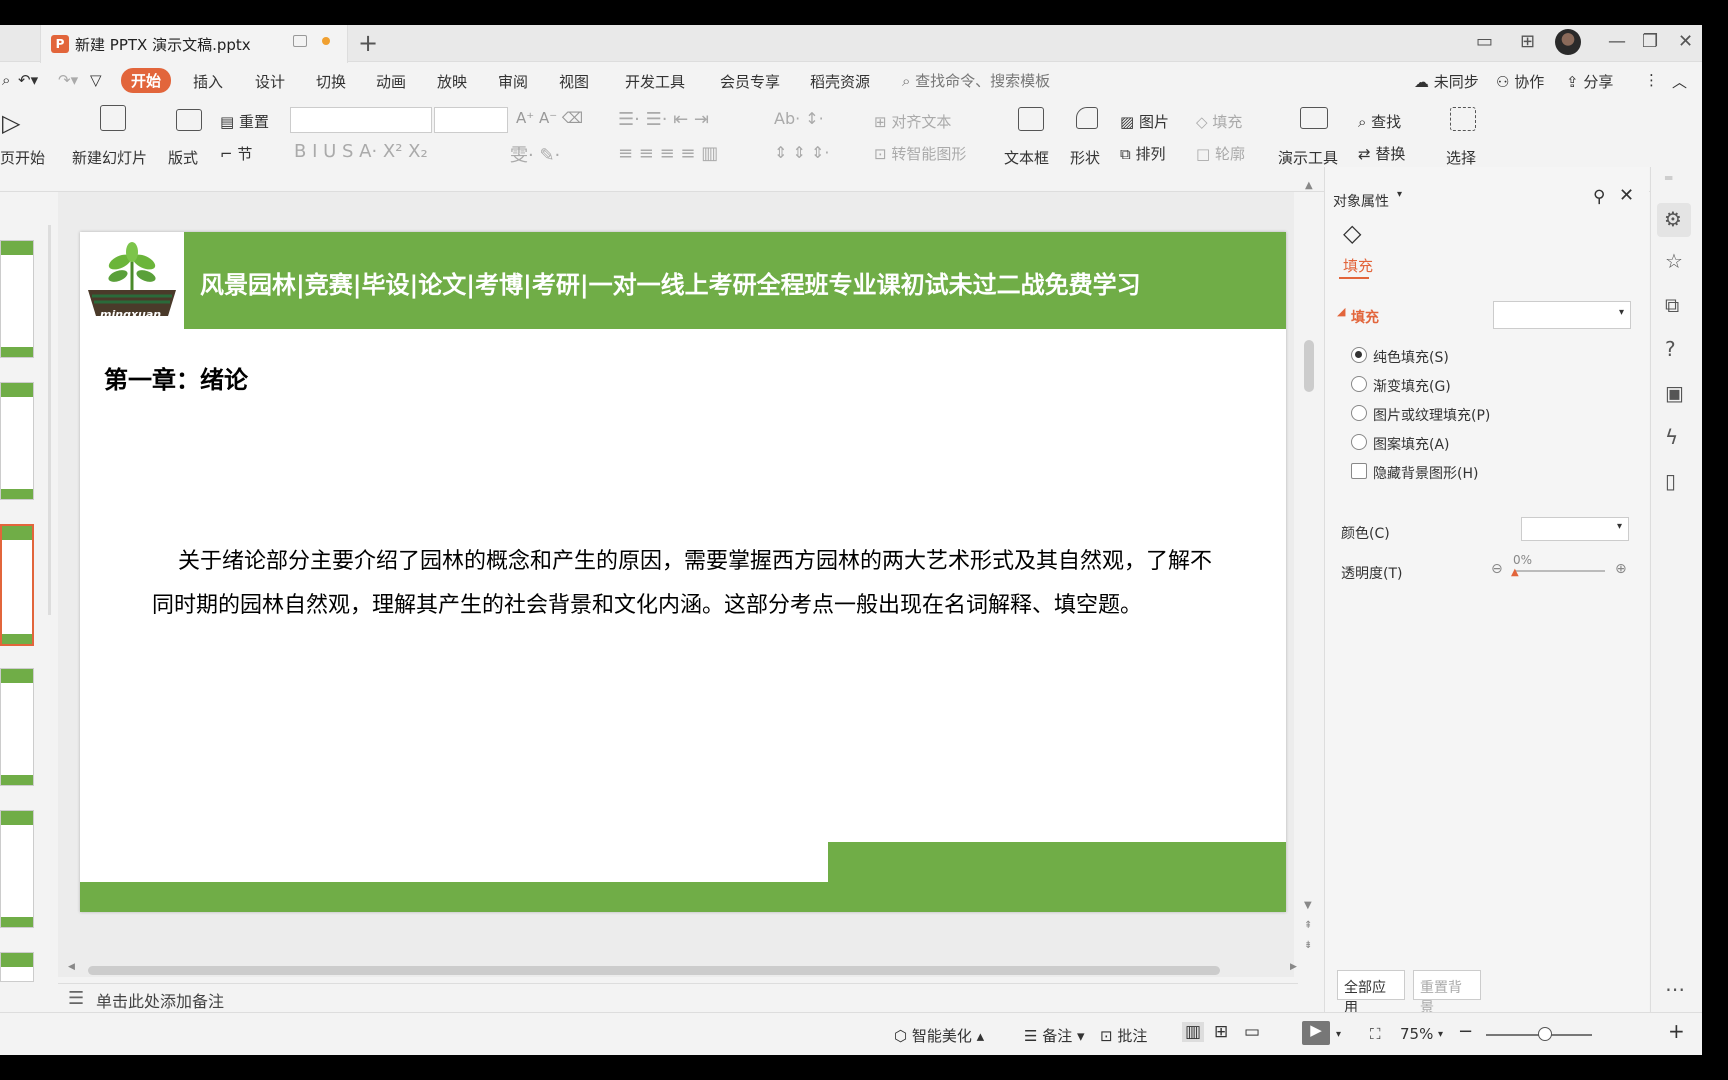  I want to click on picture-fill-radio, so click(1359, 413).